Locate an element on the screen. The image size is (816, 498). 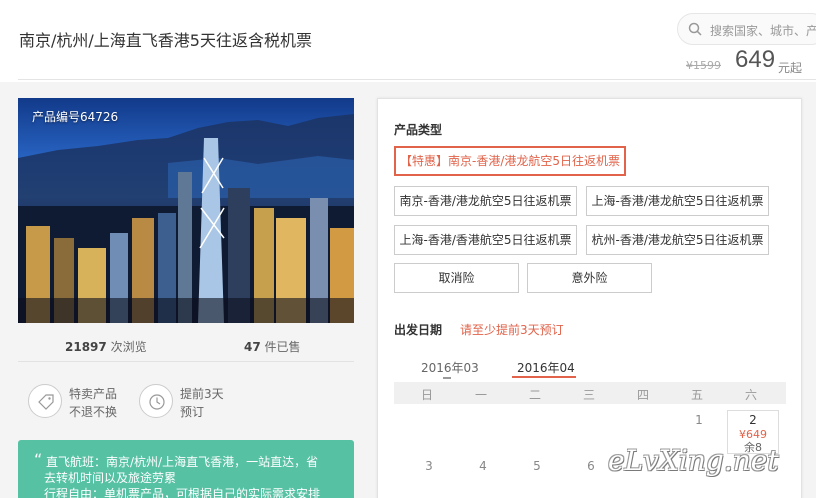
month-active-underline is located at coordinates (544, 377).